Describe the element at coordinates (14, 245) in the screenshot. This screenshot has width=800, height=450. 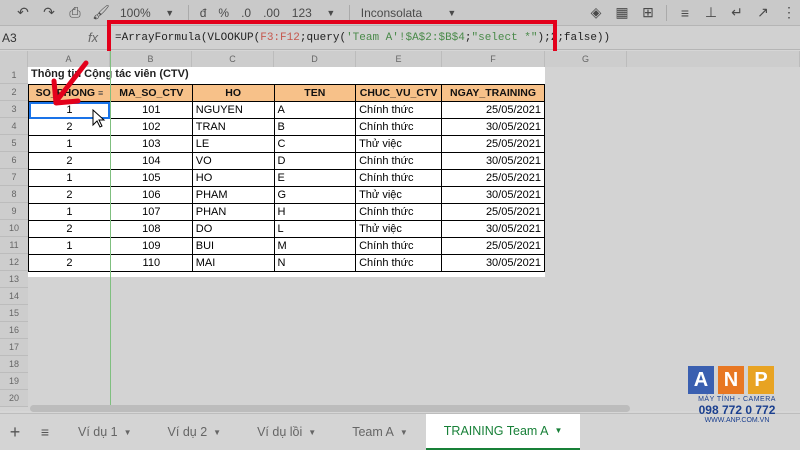
I see `row-header: 11` at that location.